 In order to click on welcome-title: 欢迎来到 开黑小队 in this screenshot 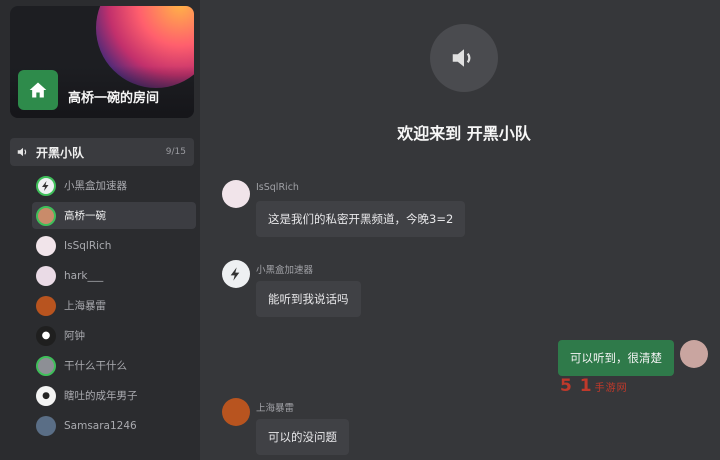, I will do `click(464, 133)`.